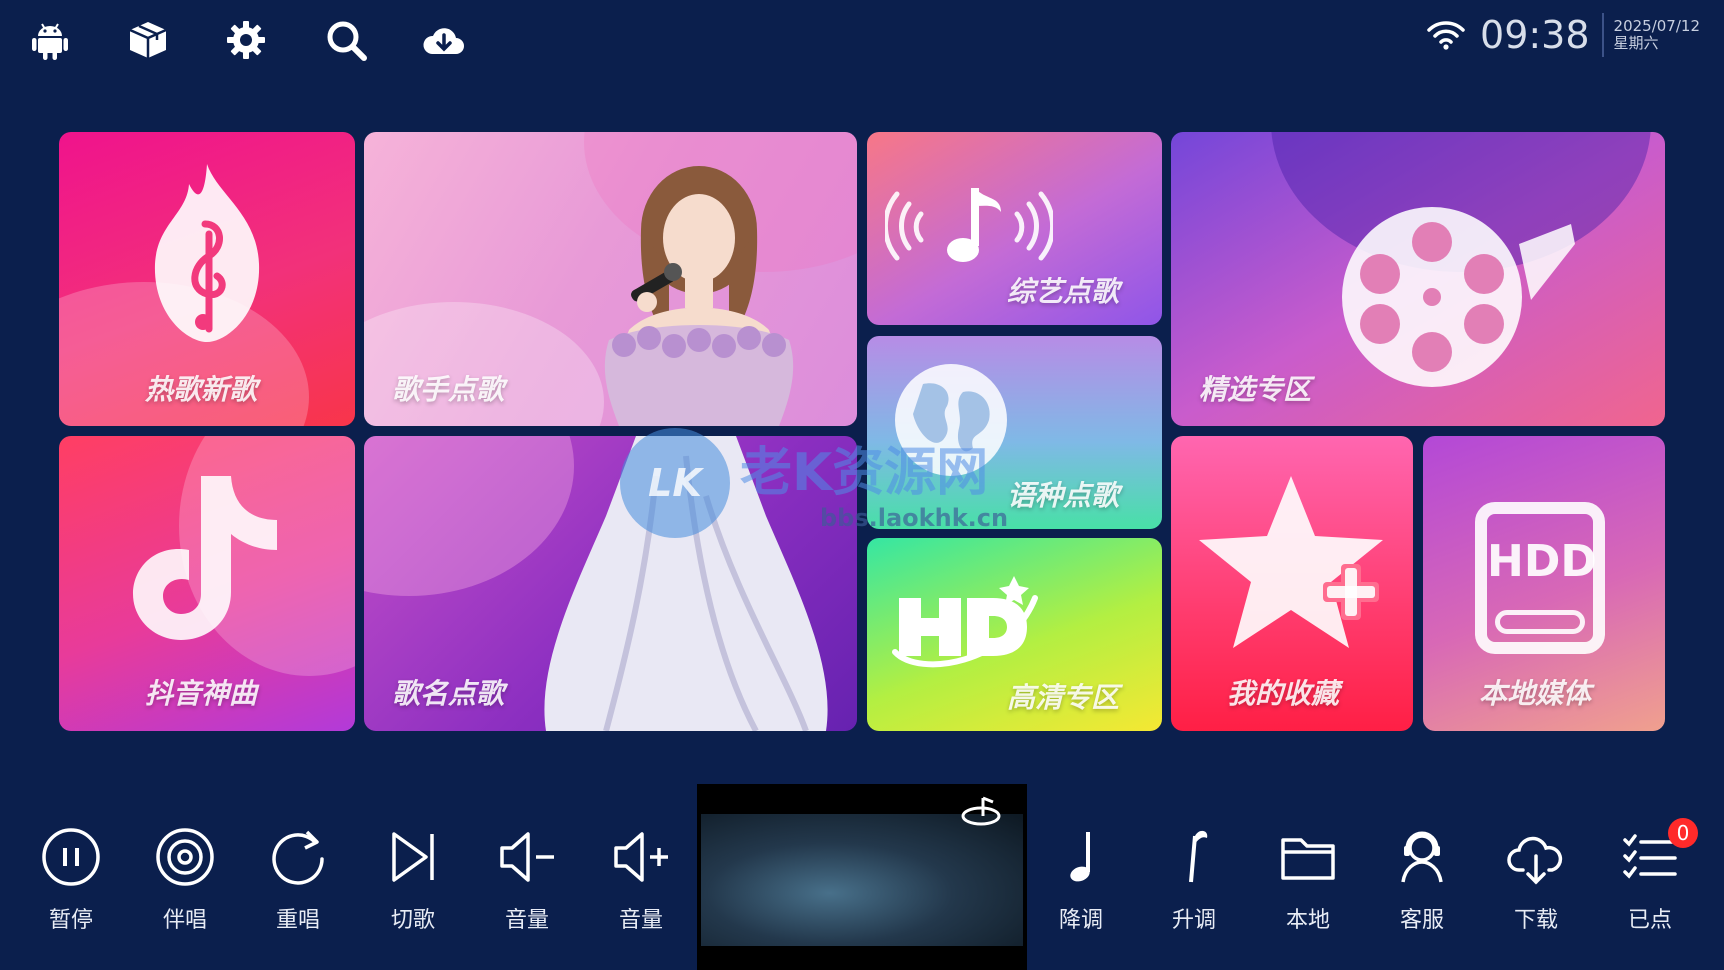 Image resolution: width=1724 pixels, height=970 pixels. Describe the element at coordinates (205, 558) in the screenshot. I see `tiktok-note-icon` at that location.